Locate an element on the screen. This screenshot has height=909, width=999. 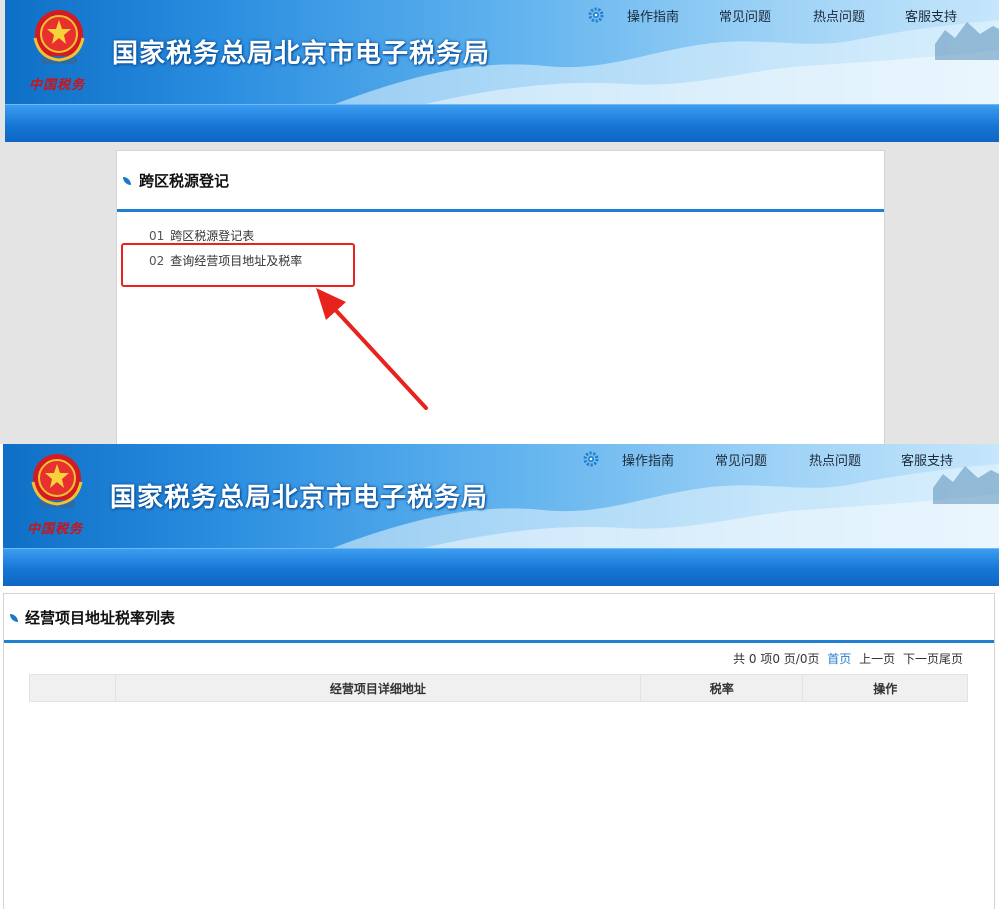
pager-summary: 共 0 项0 页/0页 is located at coordinates (776, 659).